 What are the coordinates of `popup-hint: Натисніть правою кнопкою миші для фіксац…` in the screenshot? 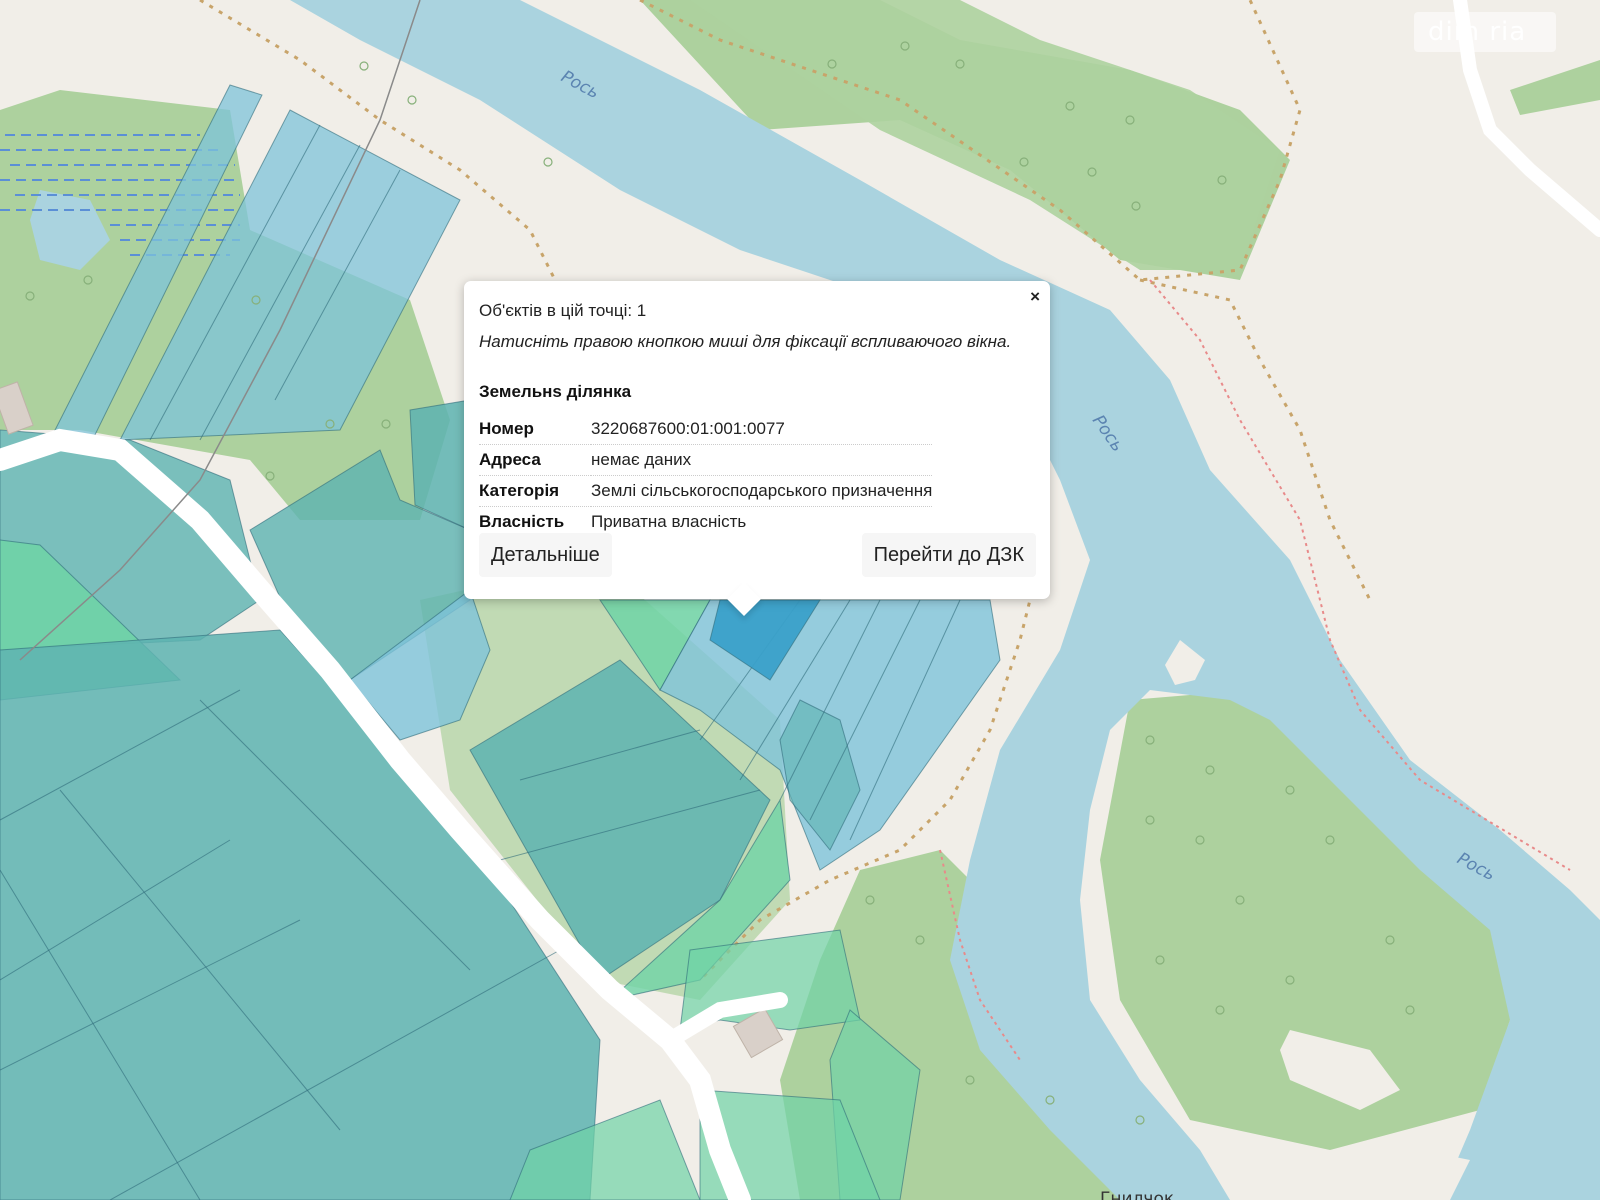 It's located at (745, 341).